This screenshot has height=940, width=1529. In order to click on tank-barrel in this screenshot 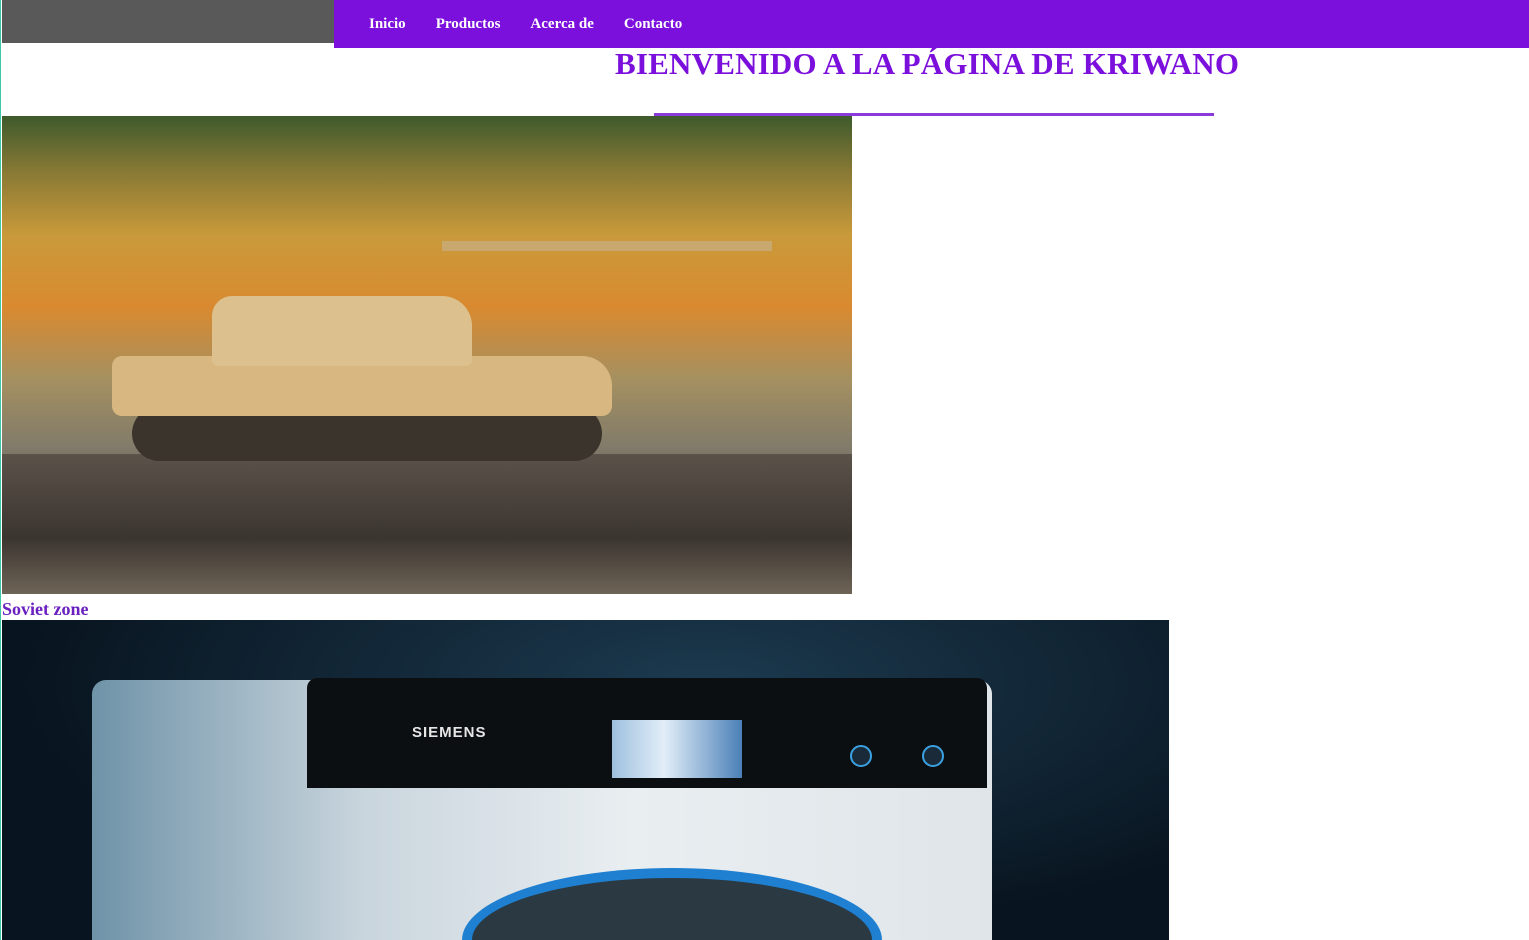, I will do `click(607, 246)`.